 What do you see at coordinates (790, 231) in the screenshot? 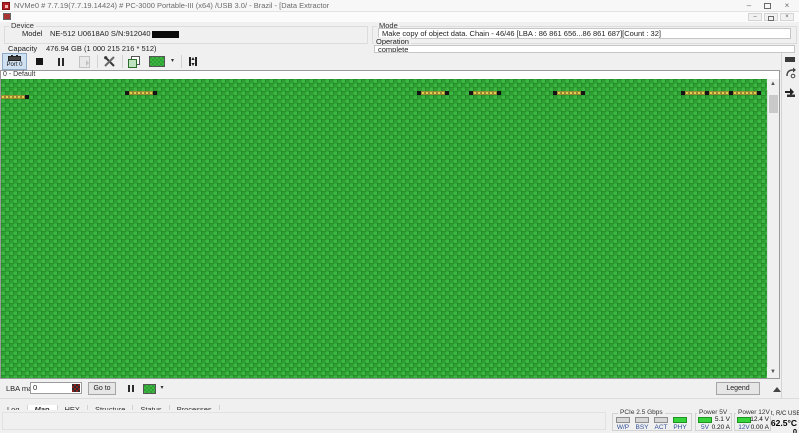
I see `right-dock-strip` at bounding box center [790, 231].